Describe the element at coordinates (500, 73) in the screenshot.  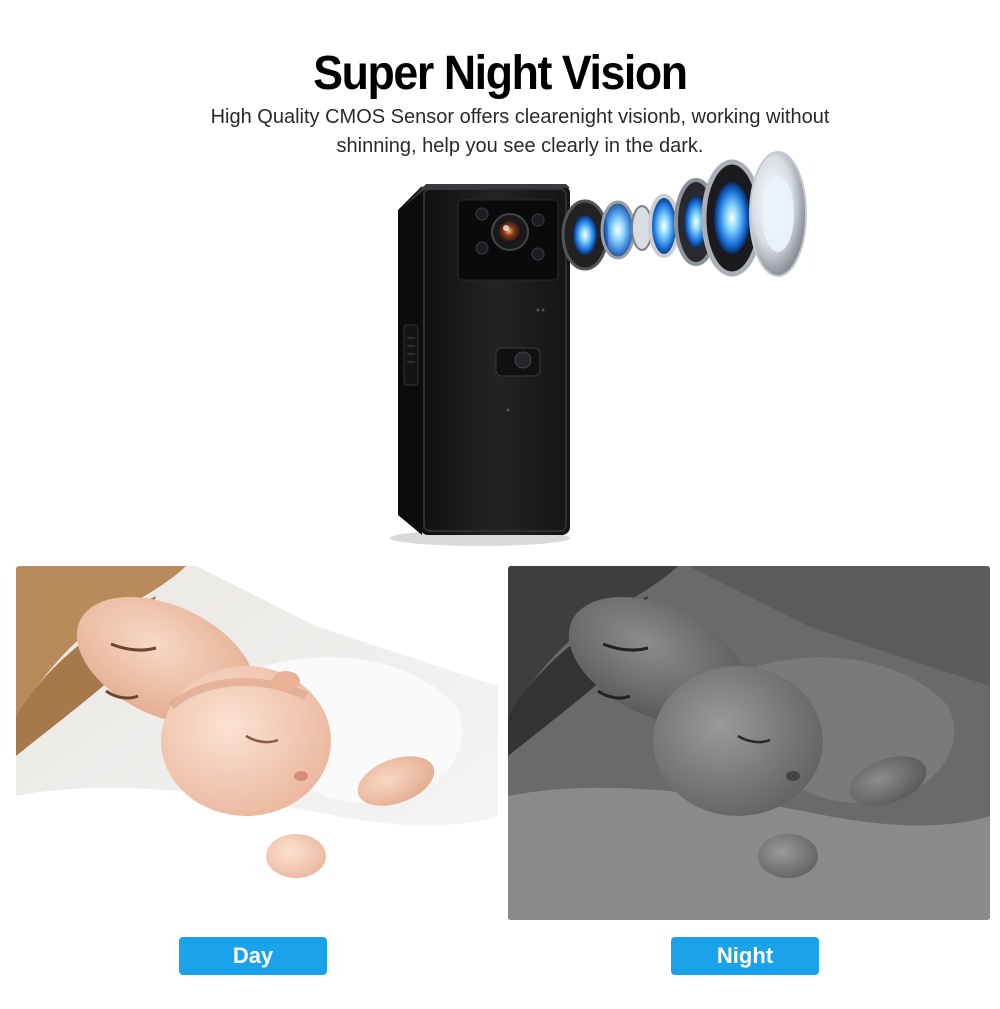
I see `page-title: Super Night Vision` at that location.